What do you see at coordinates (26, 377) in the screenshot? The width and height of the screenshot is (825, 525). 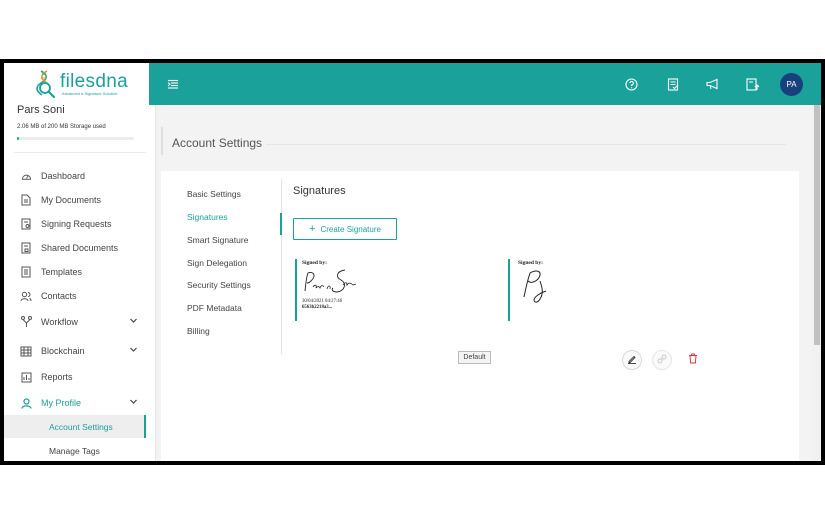 I see `reports-icon` at bounding box center [26, 377].